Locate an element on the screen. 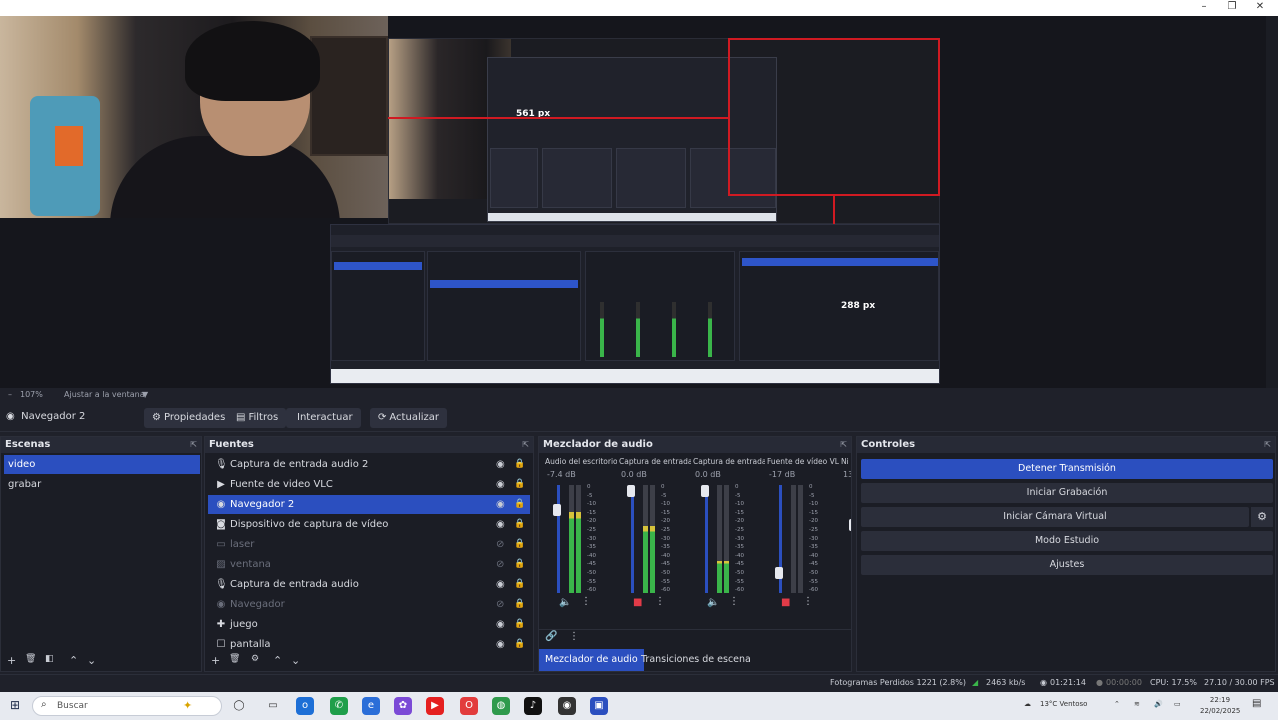  zoom-level: 107% is located at coordinates (31, 394).